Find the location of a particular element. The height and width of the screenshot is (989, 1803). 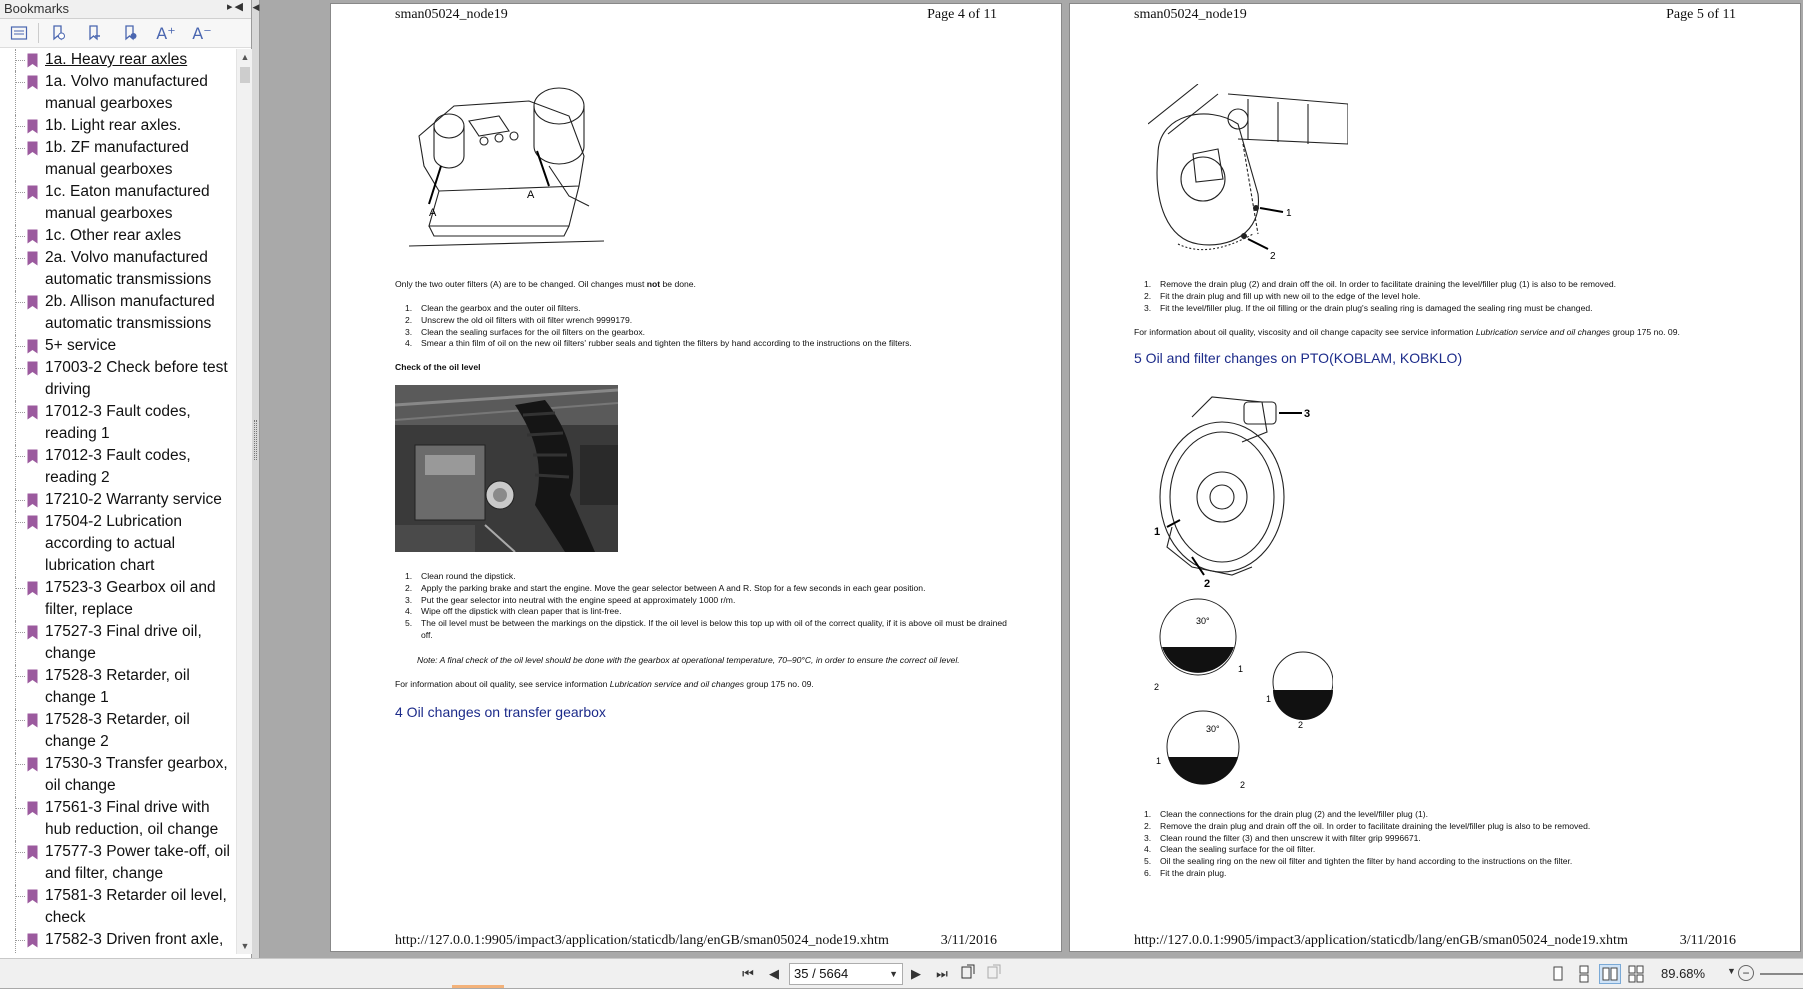

list-number: 1. is located at coordinates (1148, 814).